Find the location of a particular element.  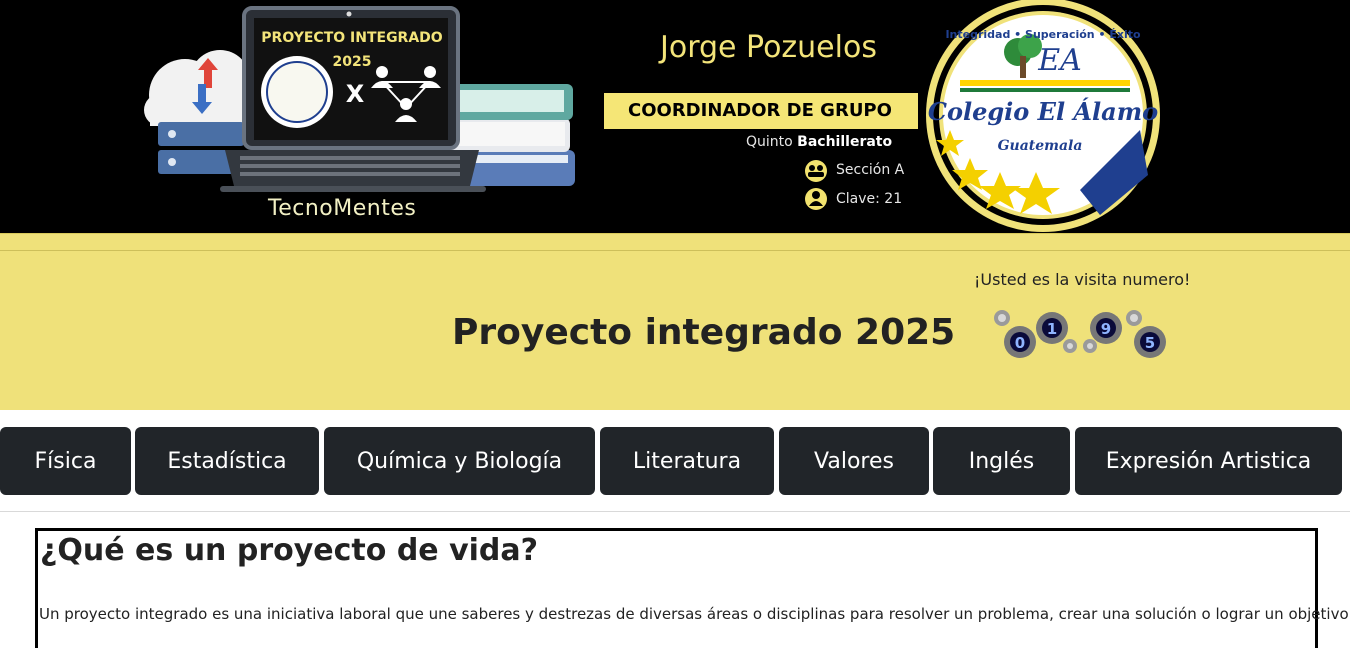

coordinator-role: COORDINADOR DE GRUPO is located at coordinates (760, 110).